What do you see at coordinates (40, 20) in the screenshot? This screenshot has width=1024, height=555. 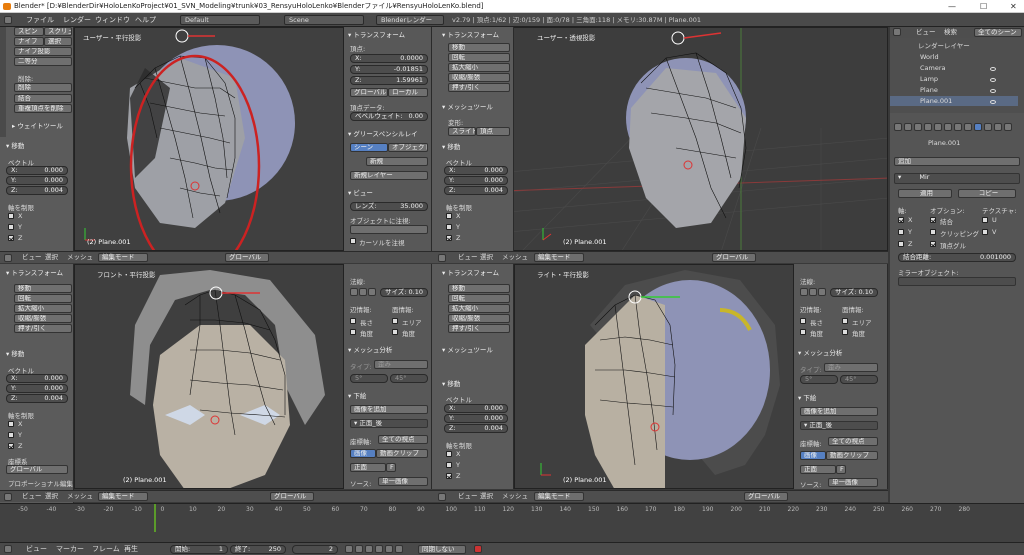 I see `menu-file: ファイル` at bounding box center [40, 20].